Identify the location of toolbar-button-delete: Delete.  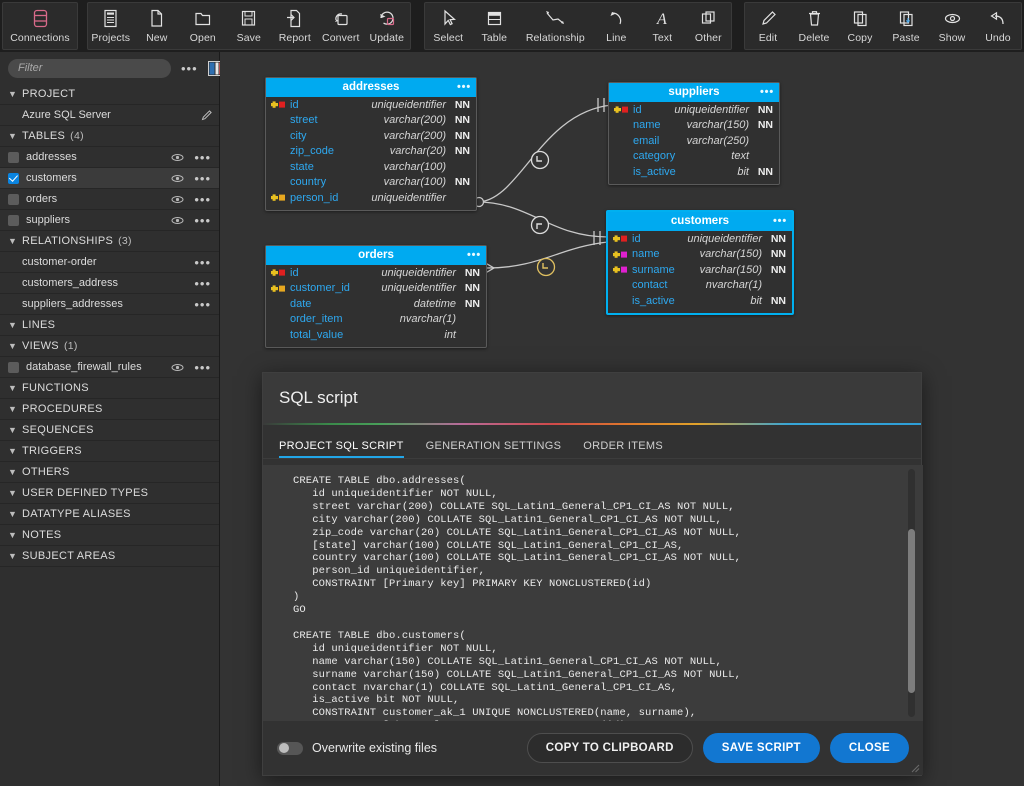
(814, 26).